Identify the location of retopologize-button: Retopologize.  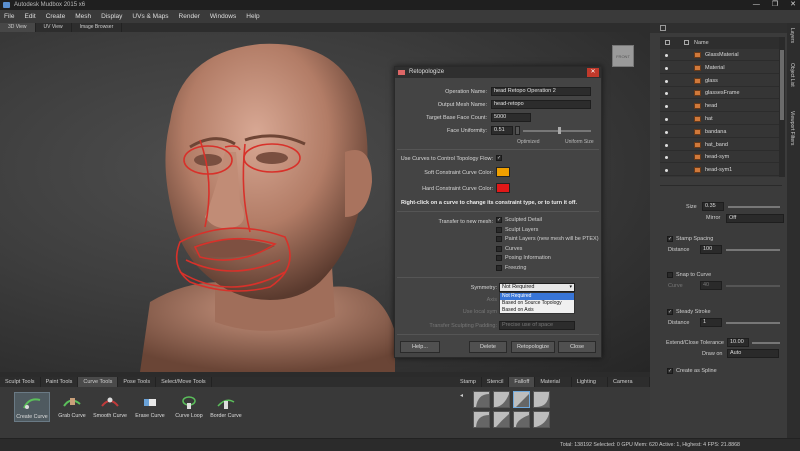
(533, 347).